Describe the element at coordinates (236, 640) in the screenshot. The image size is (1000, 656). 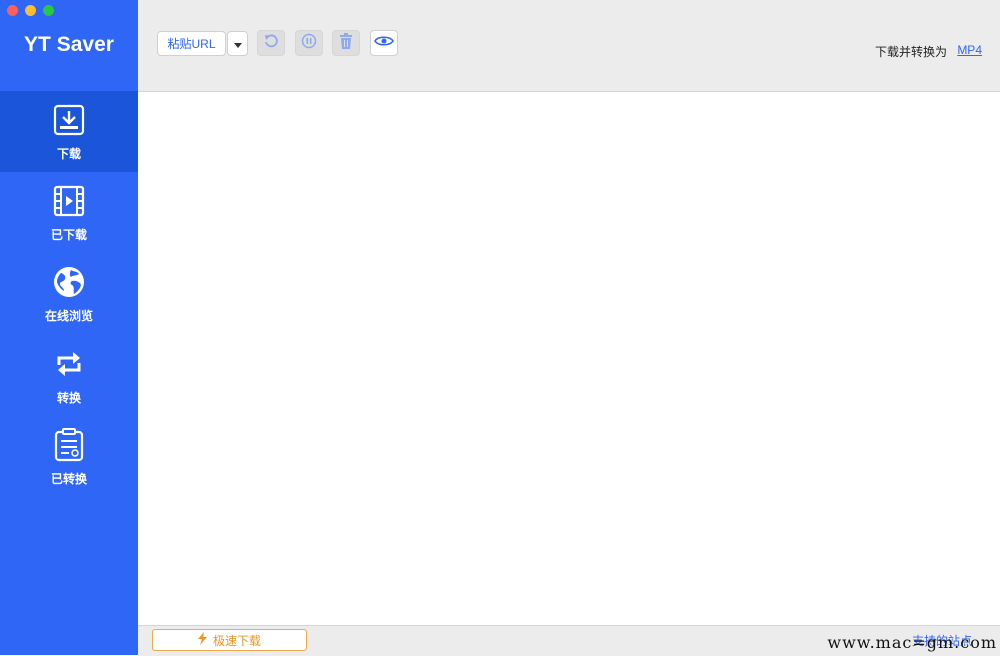
I see `turbo-download-label: 极速下载` at that location.